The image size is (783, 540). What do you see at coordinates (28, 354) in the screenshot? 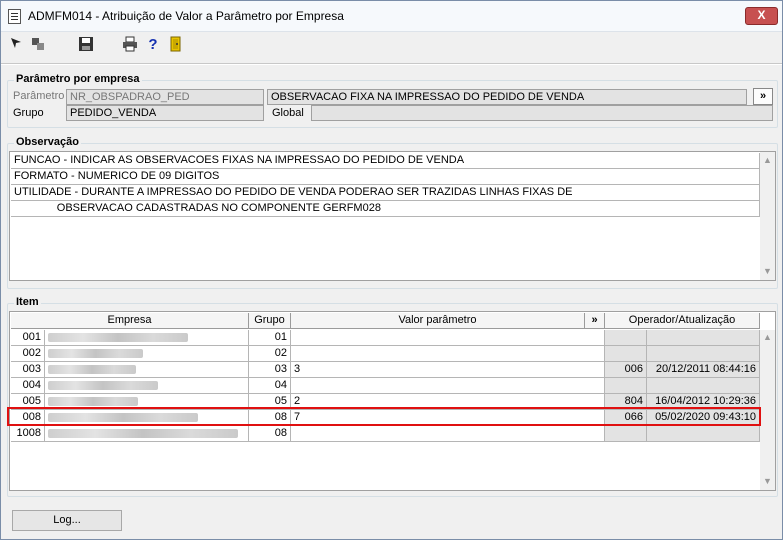
I see `empresa-code: 002` at bounding box center [28, 354].